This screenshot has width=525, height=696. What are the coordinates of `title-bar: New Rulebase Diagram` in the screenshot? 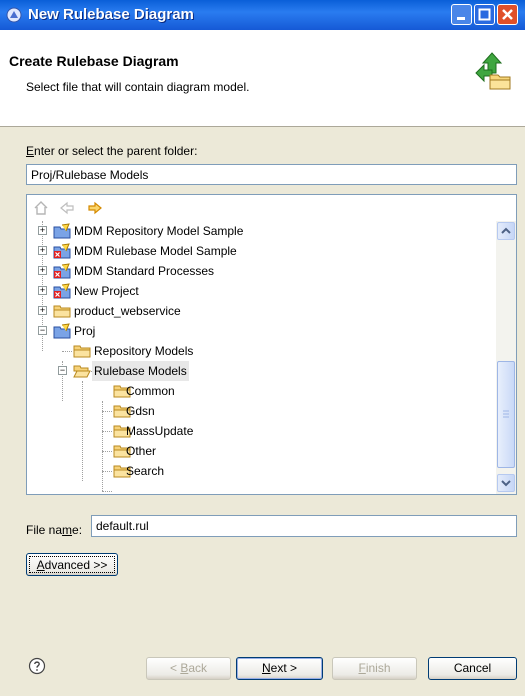 It's located at (262, 15).